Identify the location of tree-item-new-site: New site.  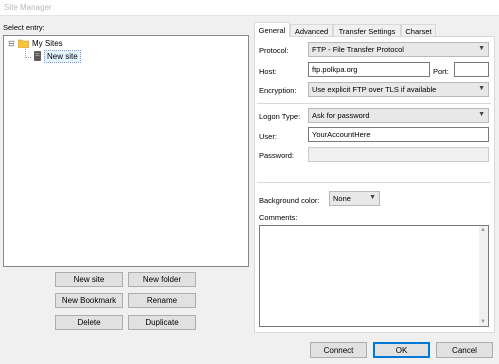
(62, 56).